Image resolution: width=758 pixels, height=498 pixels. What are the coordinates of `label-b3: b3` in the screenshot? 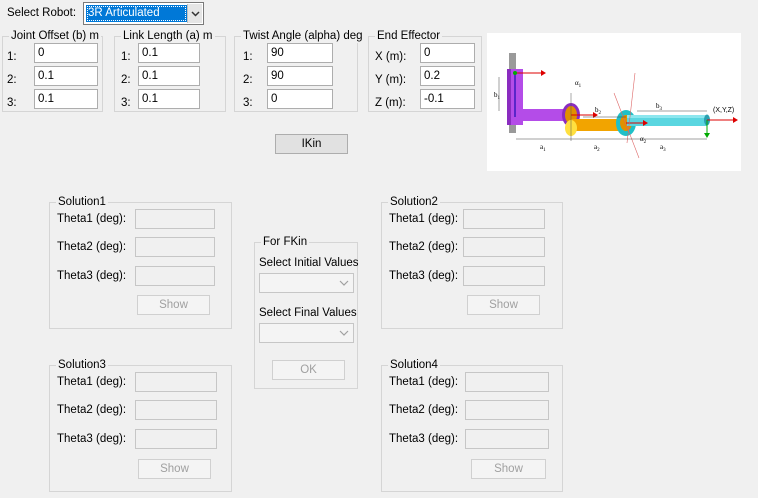 It's located at (659, 107).